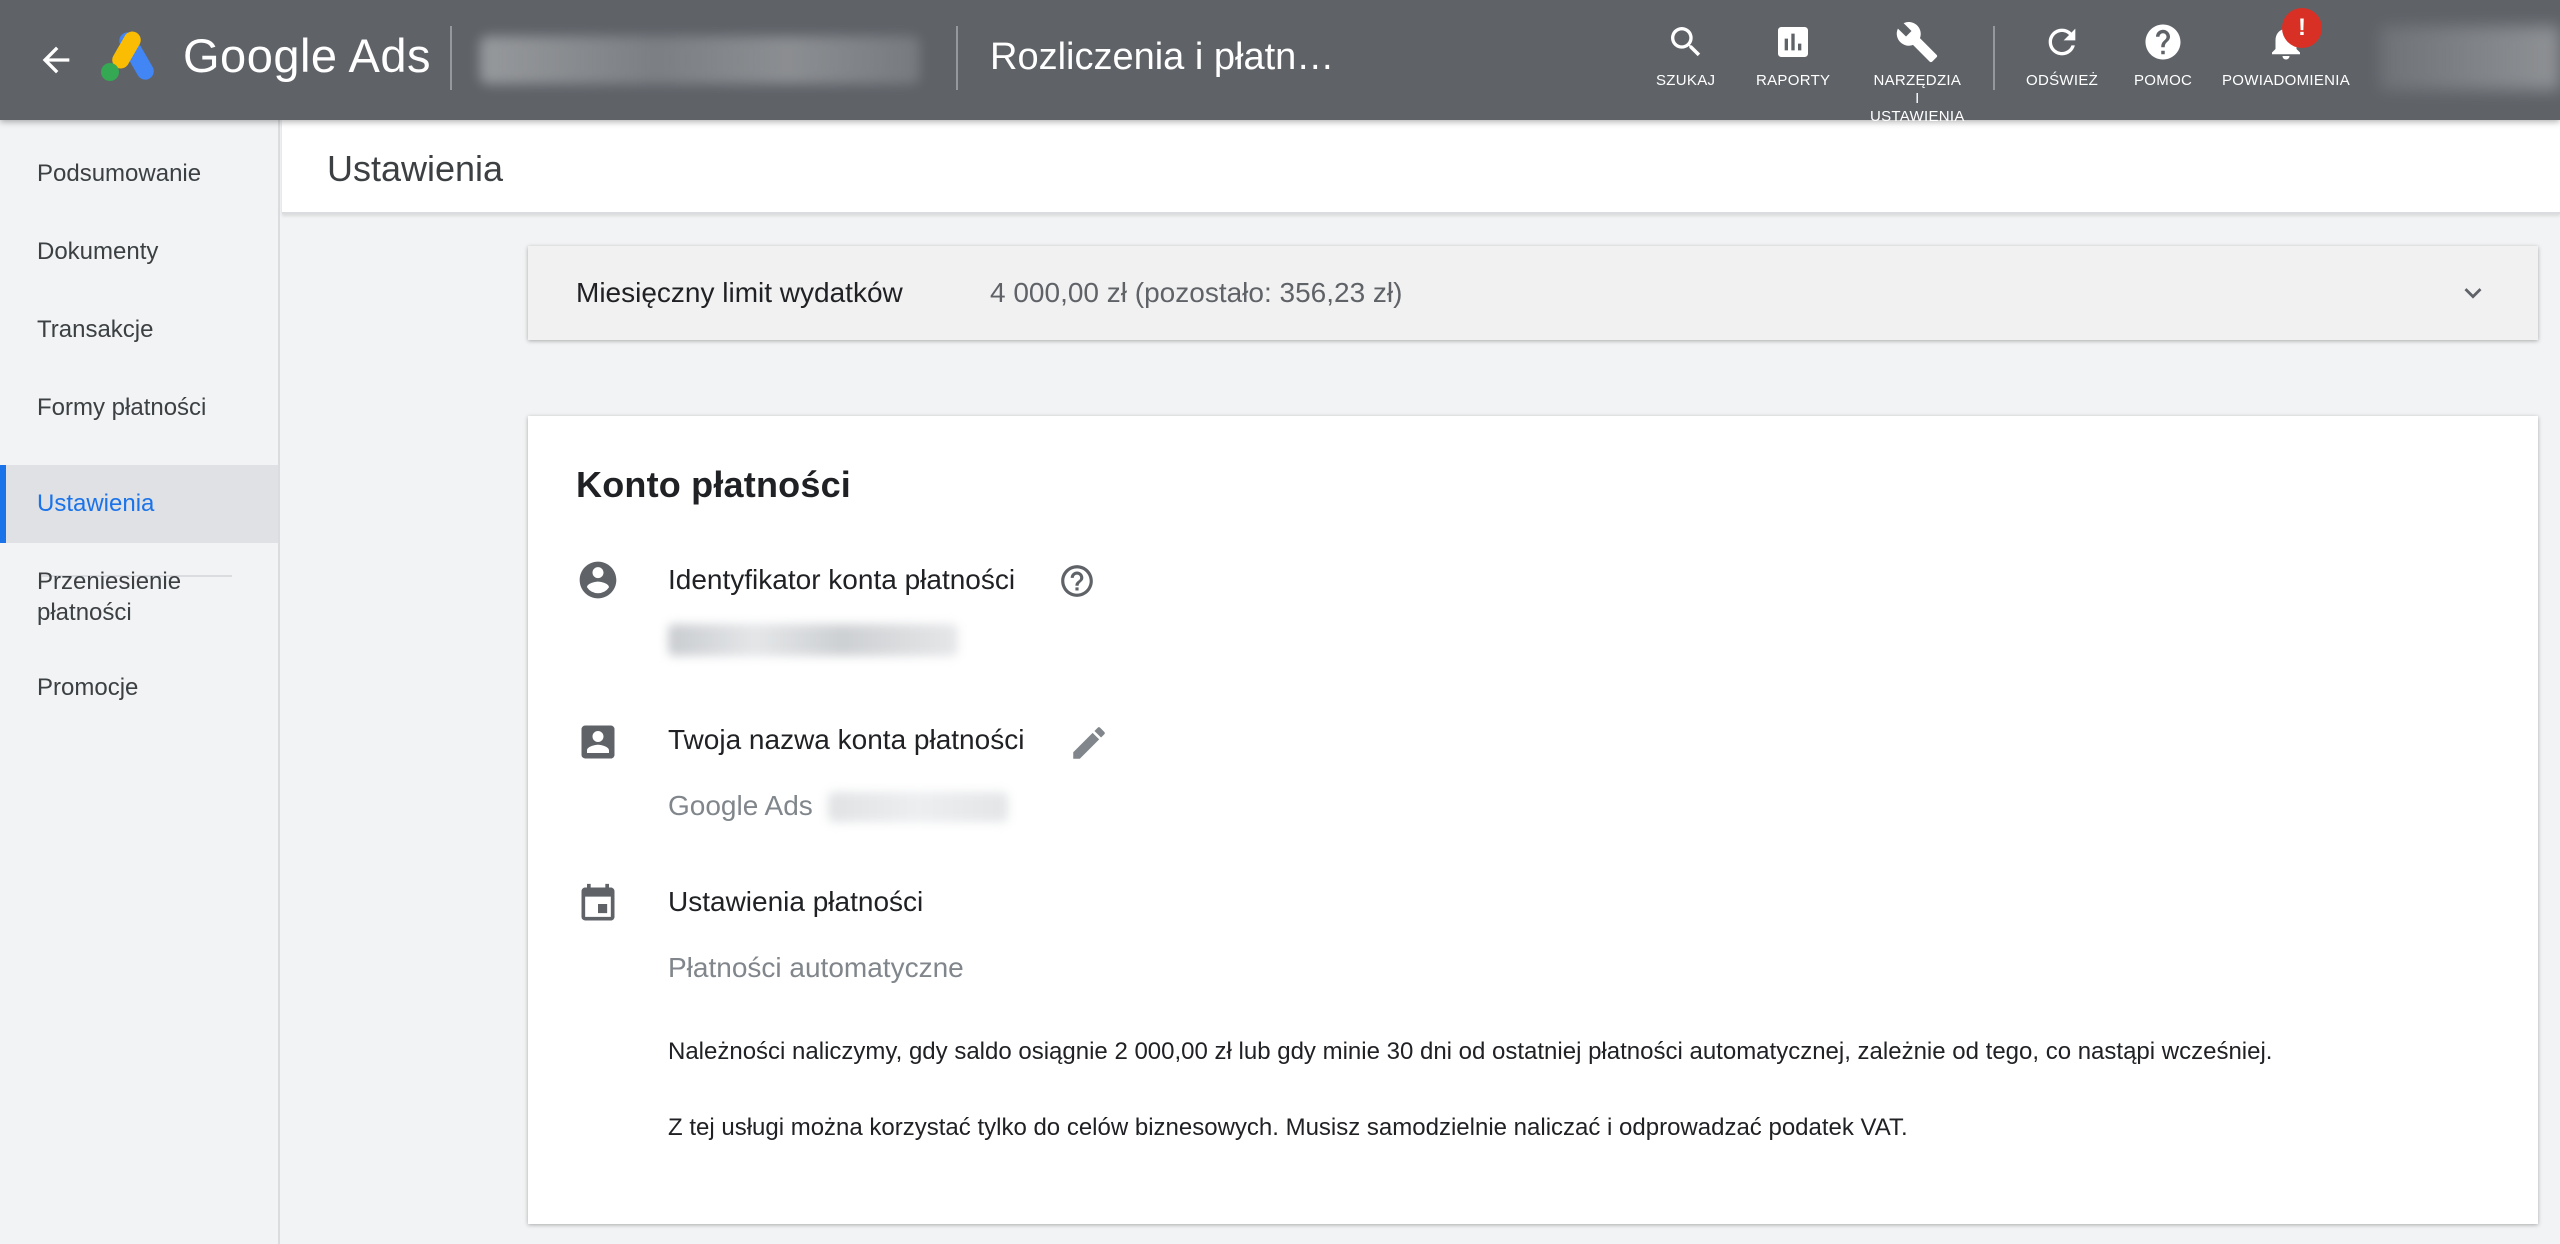 Image resolution: width=2560 pixels, height=1244 pixels. I want to click on search-icon, so click(1686, 42).